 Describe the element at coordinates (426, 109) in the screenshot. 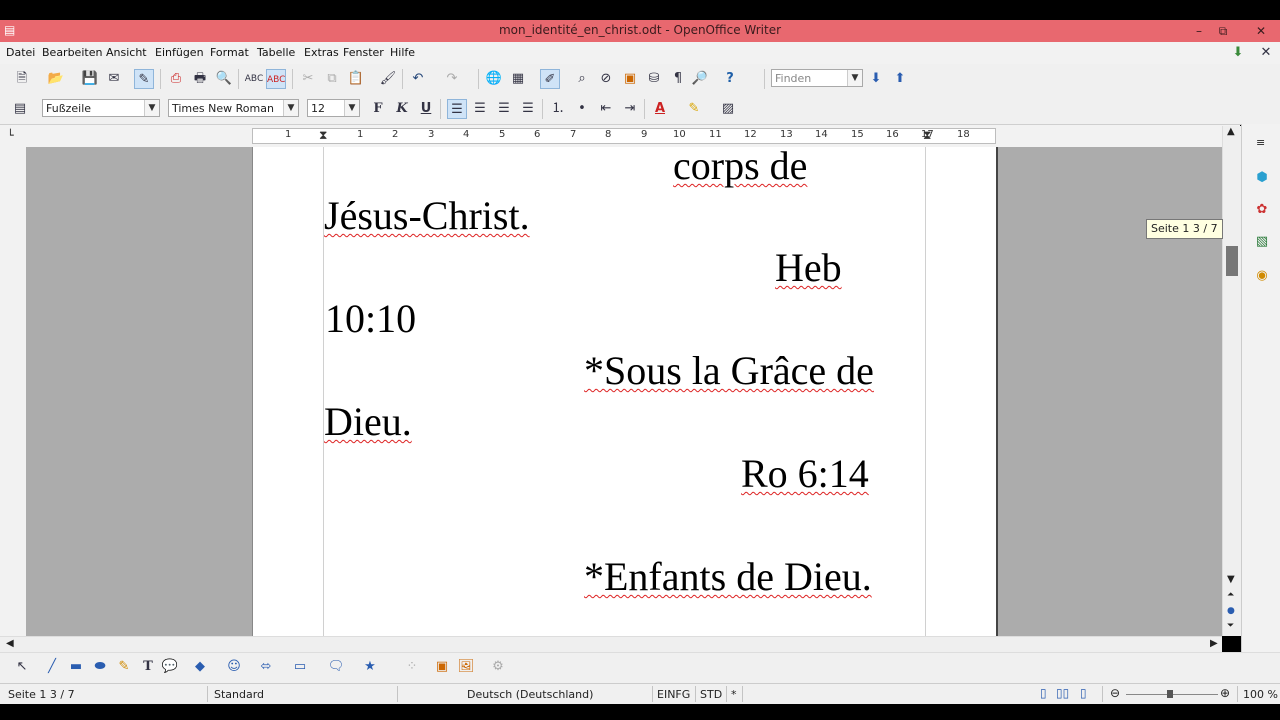

I see `underline-icon: U` at that location.